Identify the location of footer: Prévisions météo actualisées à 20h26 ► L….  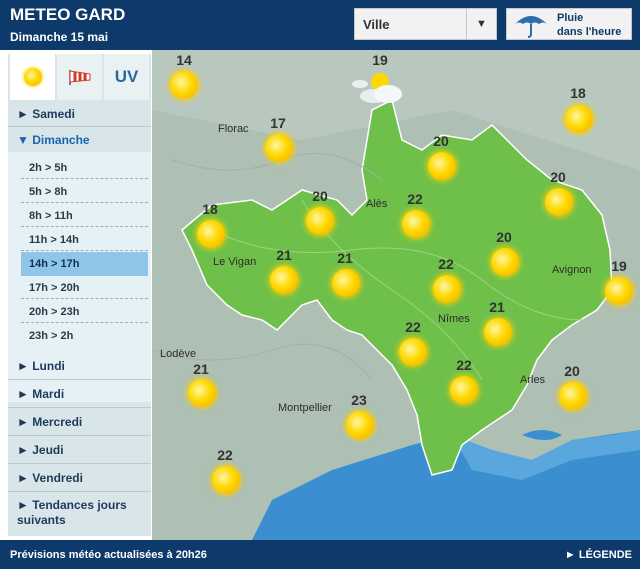
(320, 554).